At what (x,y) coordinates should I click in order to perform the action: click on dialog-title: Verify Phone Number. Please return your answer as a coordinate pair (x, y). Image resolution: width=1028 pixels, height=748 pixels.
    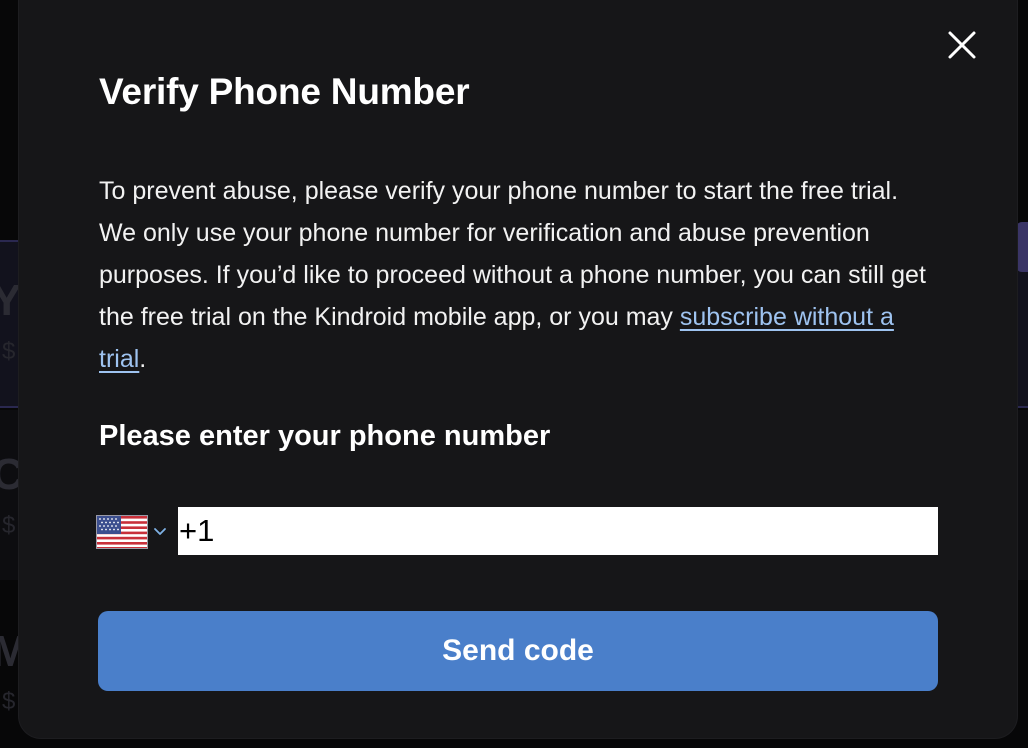
    Looking at the image, I should click on (284, 91).